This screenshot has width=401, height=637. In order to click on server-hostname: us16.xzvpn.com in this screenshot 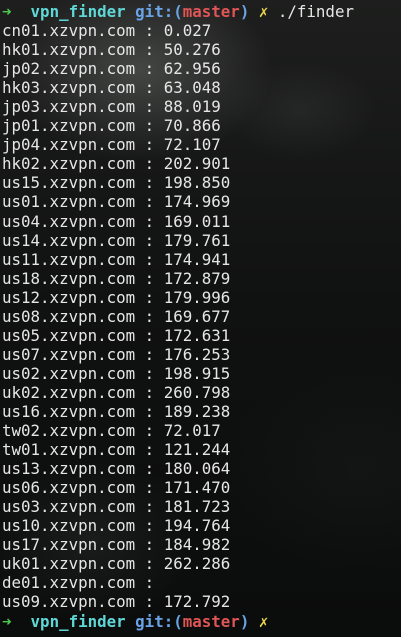, I will do `click(69, 411)`.